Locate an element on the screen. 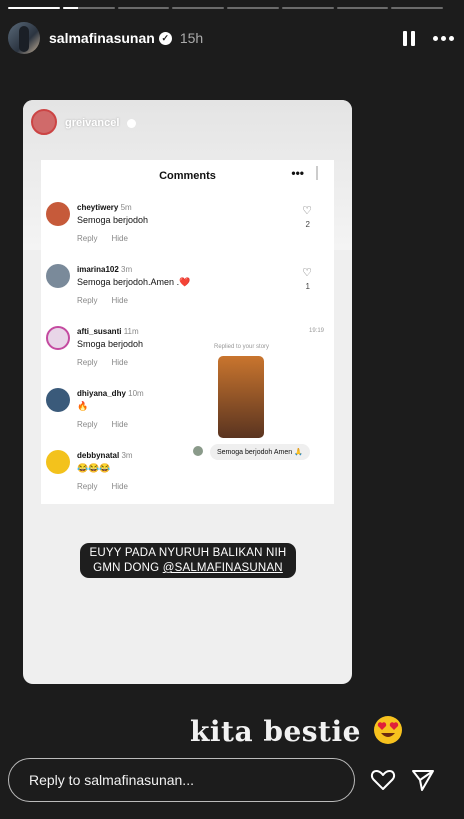 Image resolution: width=464 pixels, height=819 pixels. like-count: 2 is located at coordinates (307, 224).